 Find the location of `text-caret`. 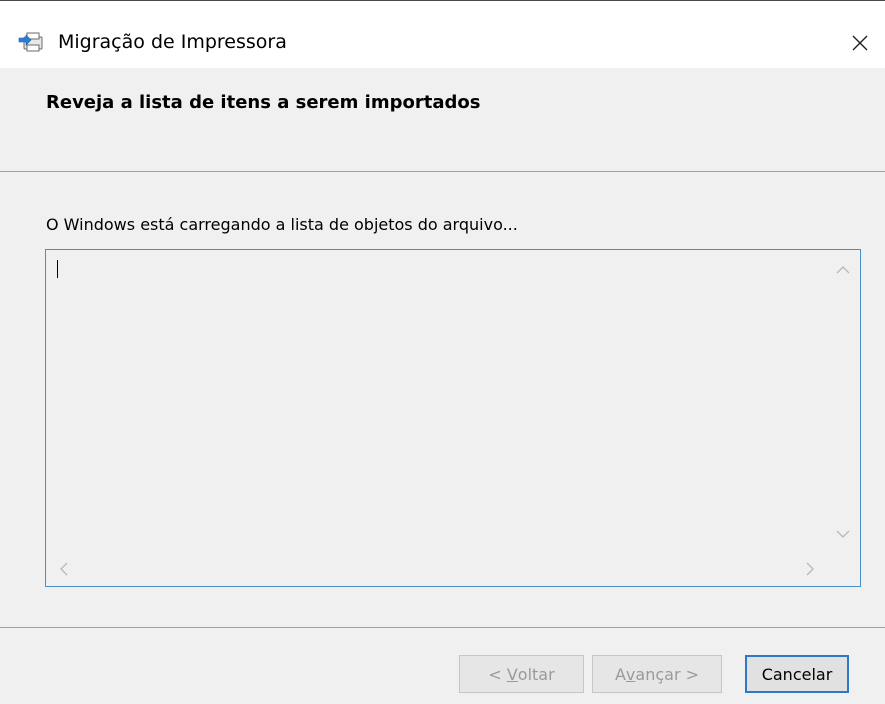

text-caret is located at coordinates (57, 269).